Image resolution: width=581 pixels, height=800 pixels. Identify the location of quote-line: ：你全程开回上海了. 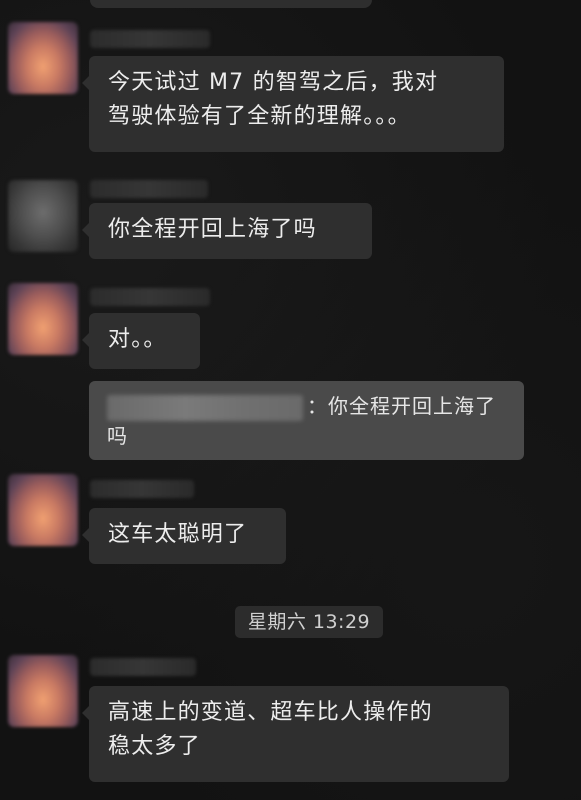
(306, 406).